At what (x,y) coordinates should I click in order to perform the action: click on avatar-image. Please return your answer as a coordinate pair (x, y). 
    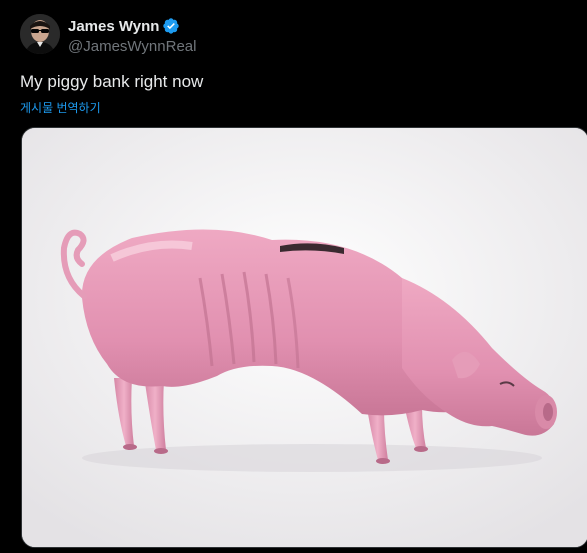
    Looking at the image, I should click on (40, 34).